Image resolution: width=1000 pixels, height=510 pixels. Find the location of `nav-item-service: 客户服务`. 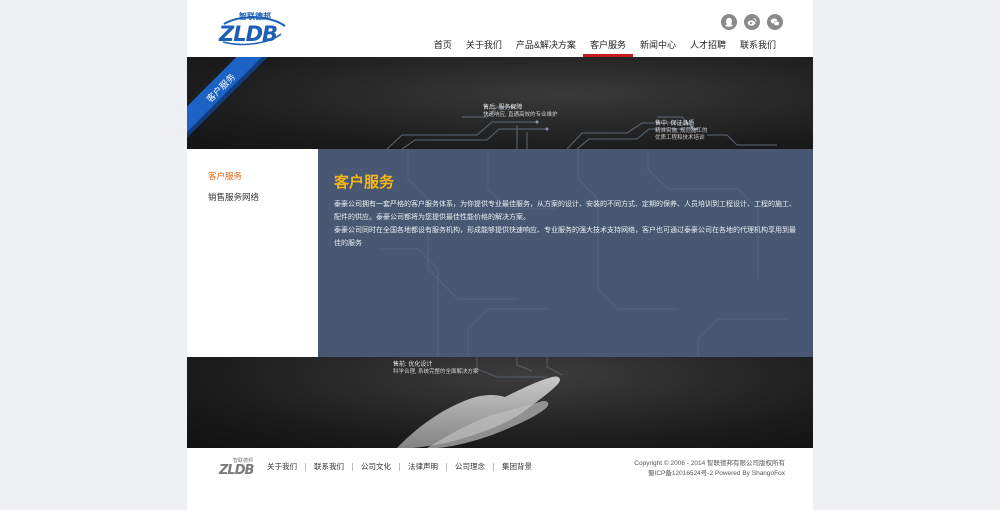

nav-item-service: 客户服务 is located at coordinates (607, 48).